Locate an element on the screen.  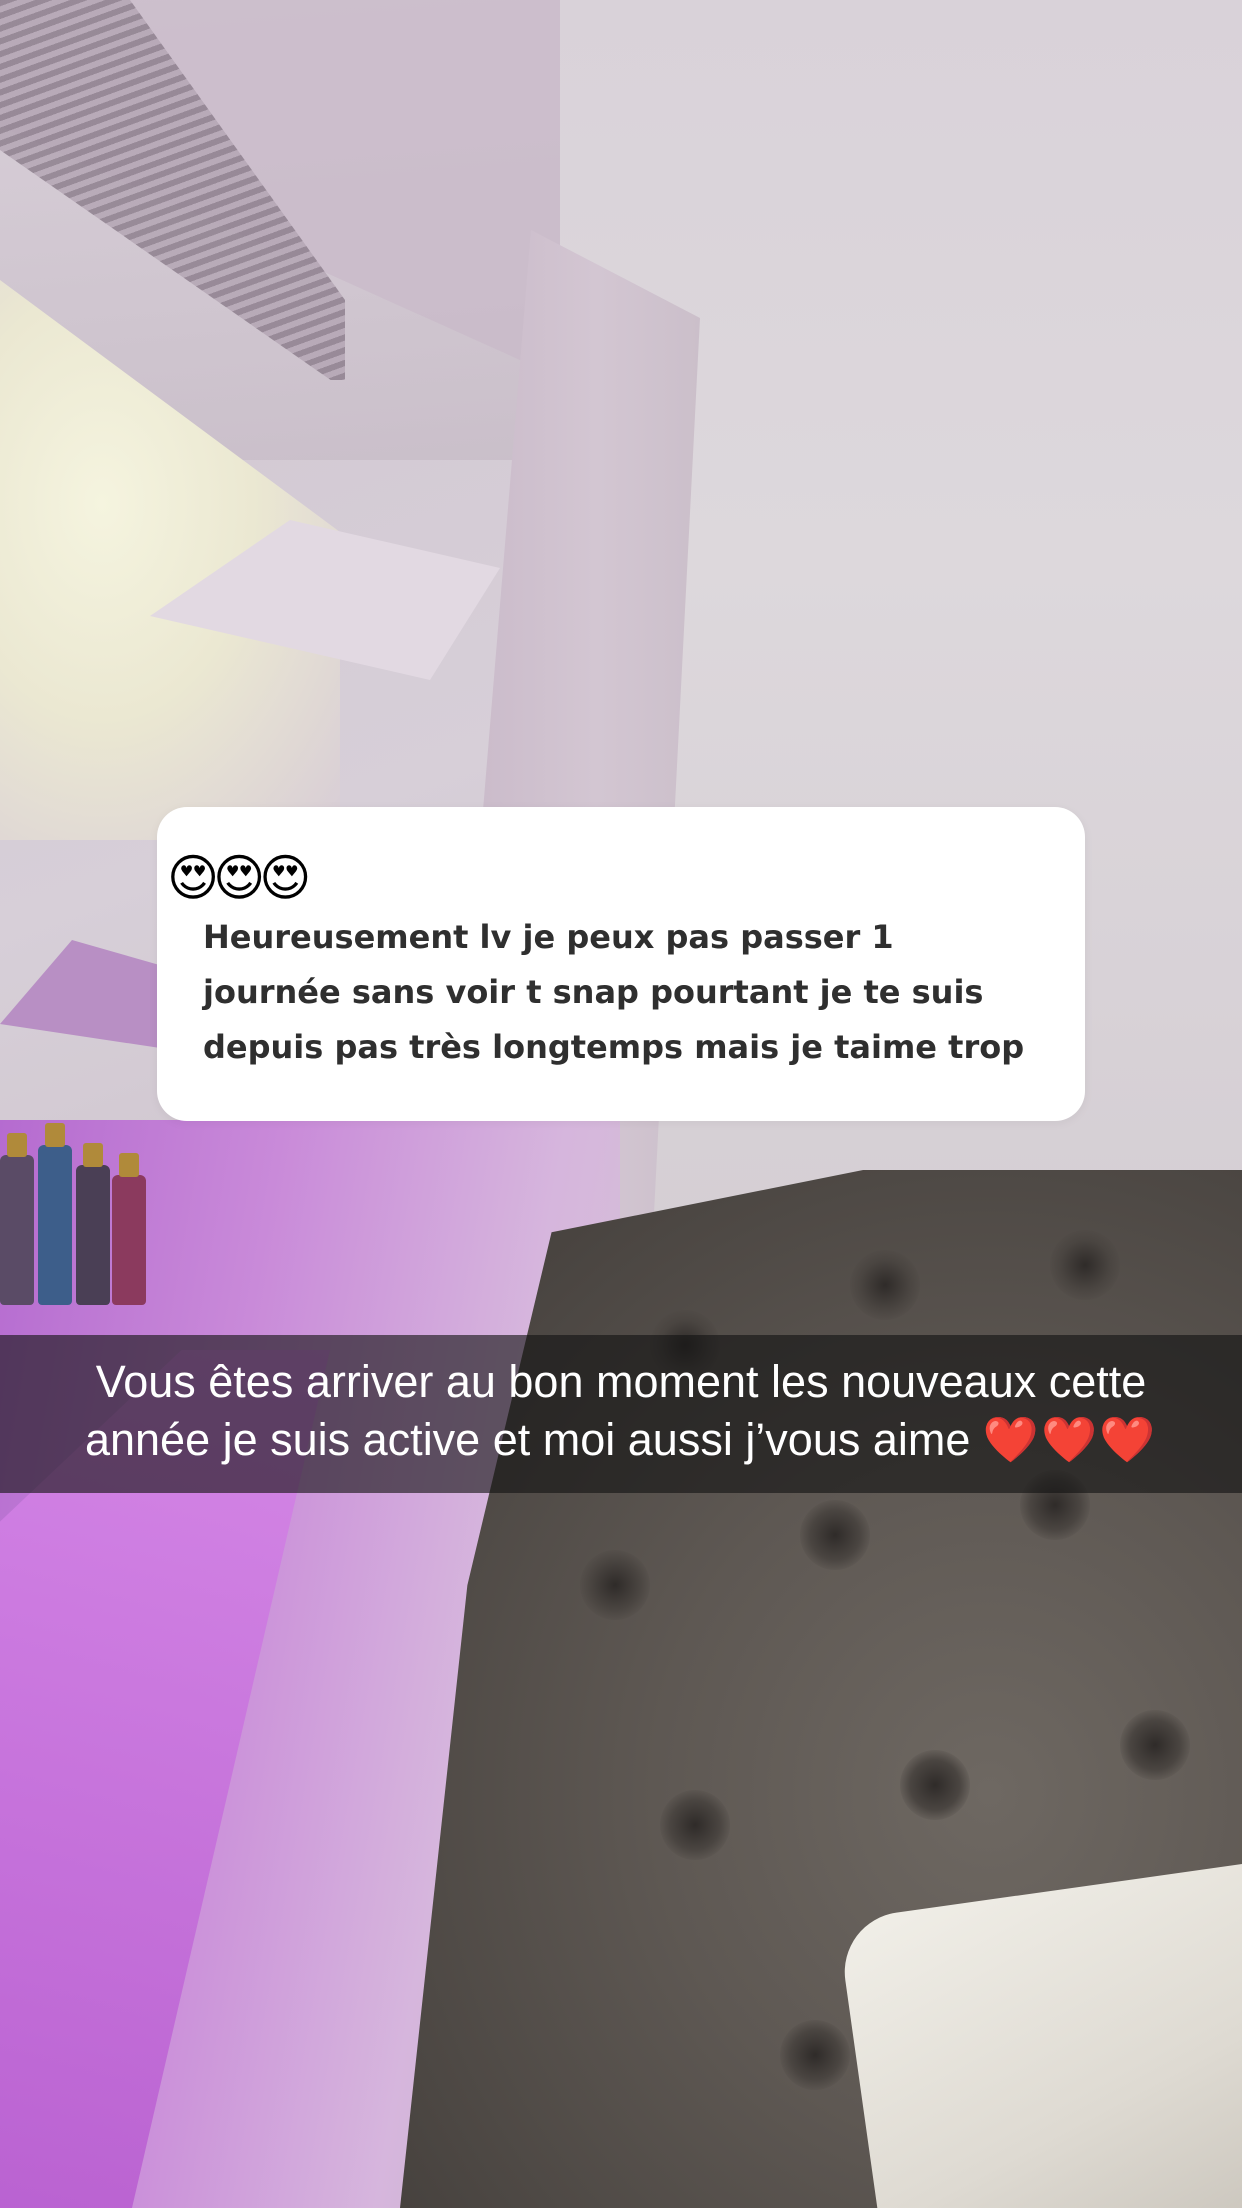
background-pillow is located at coordinates (1039, 2035).